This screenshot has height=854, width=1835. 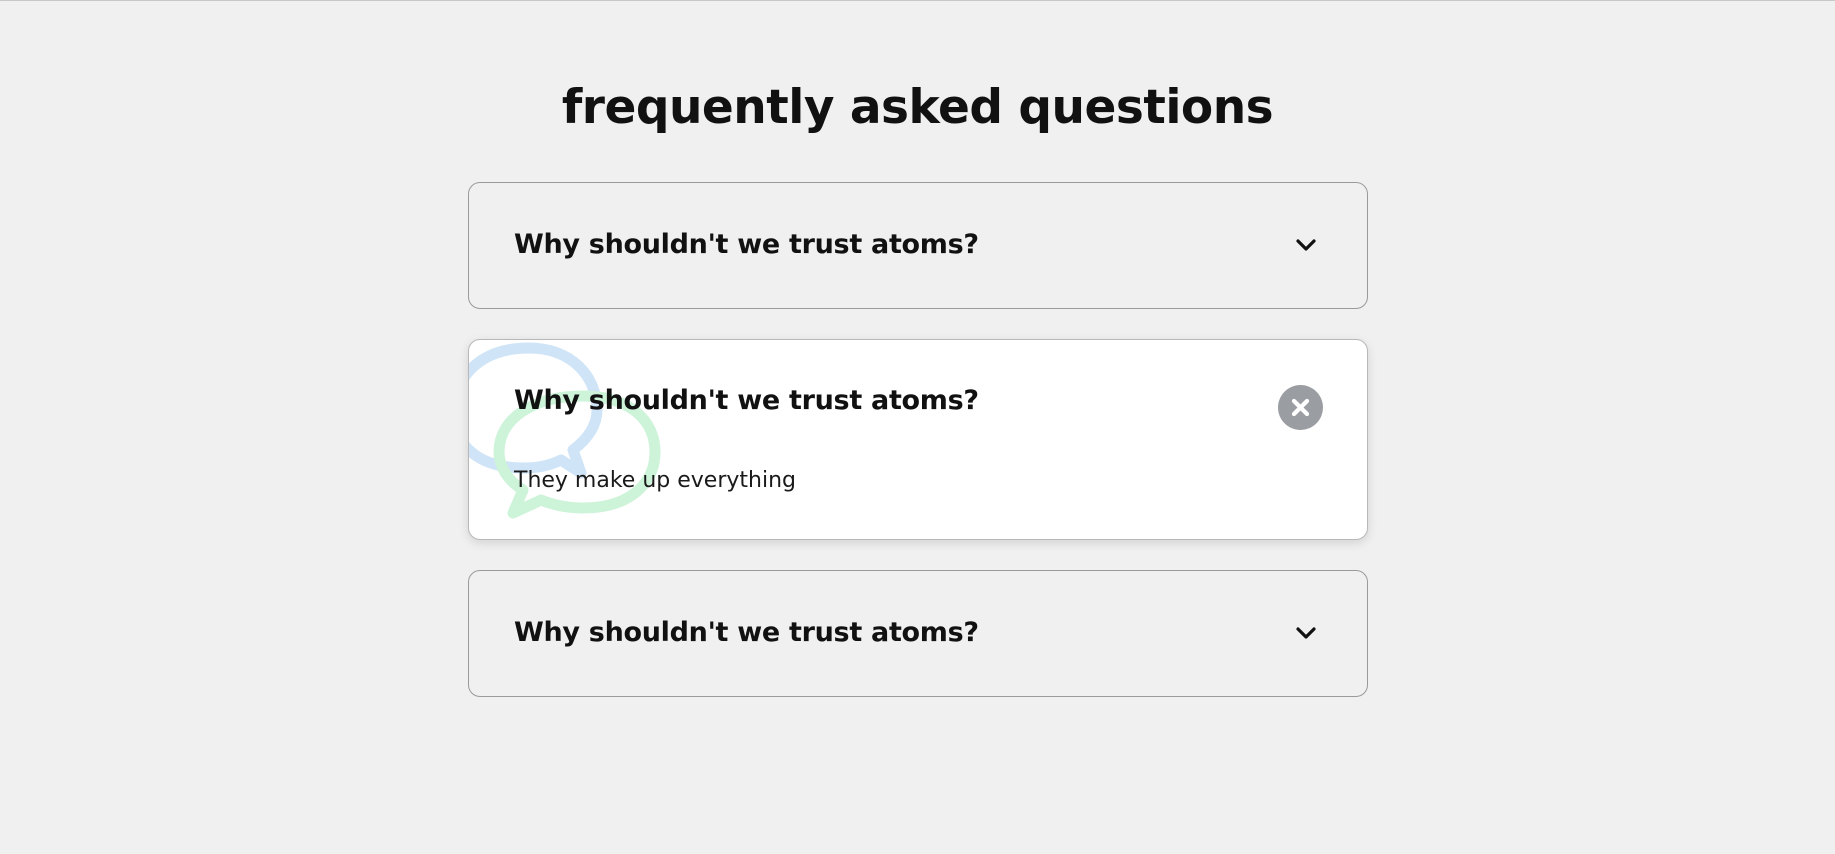 I want to click on faq-item-3: Why shouldn't we trust atoms?, so click(x=918, y=633).